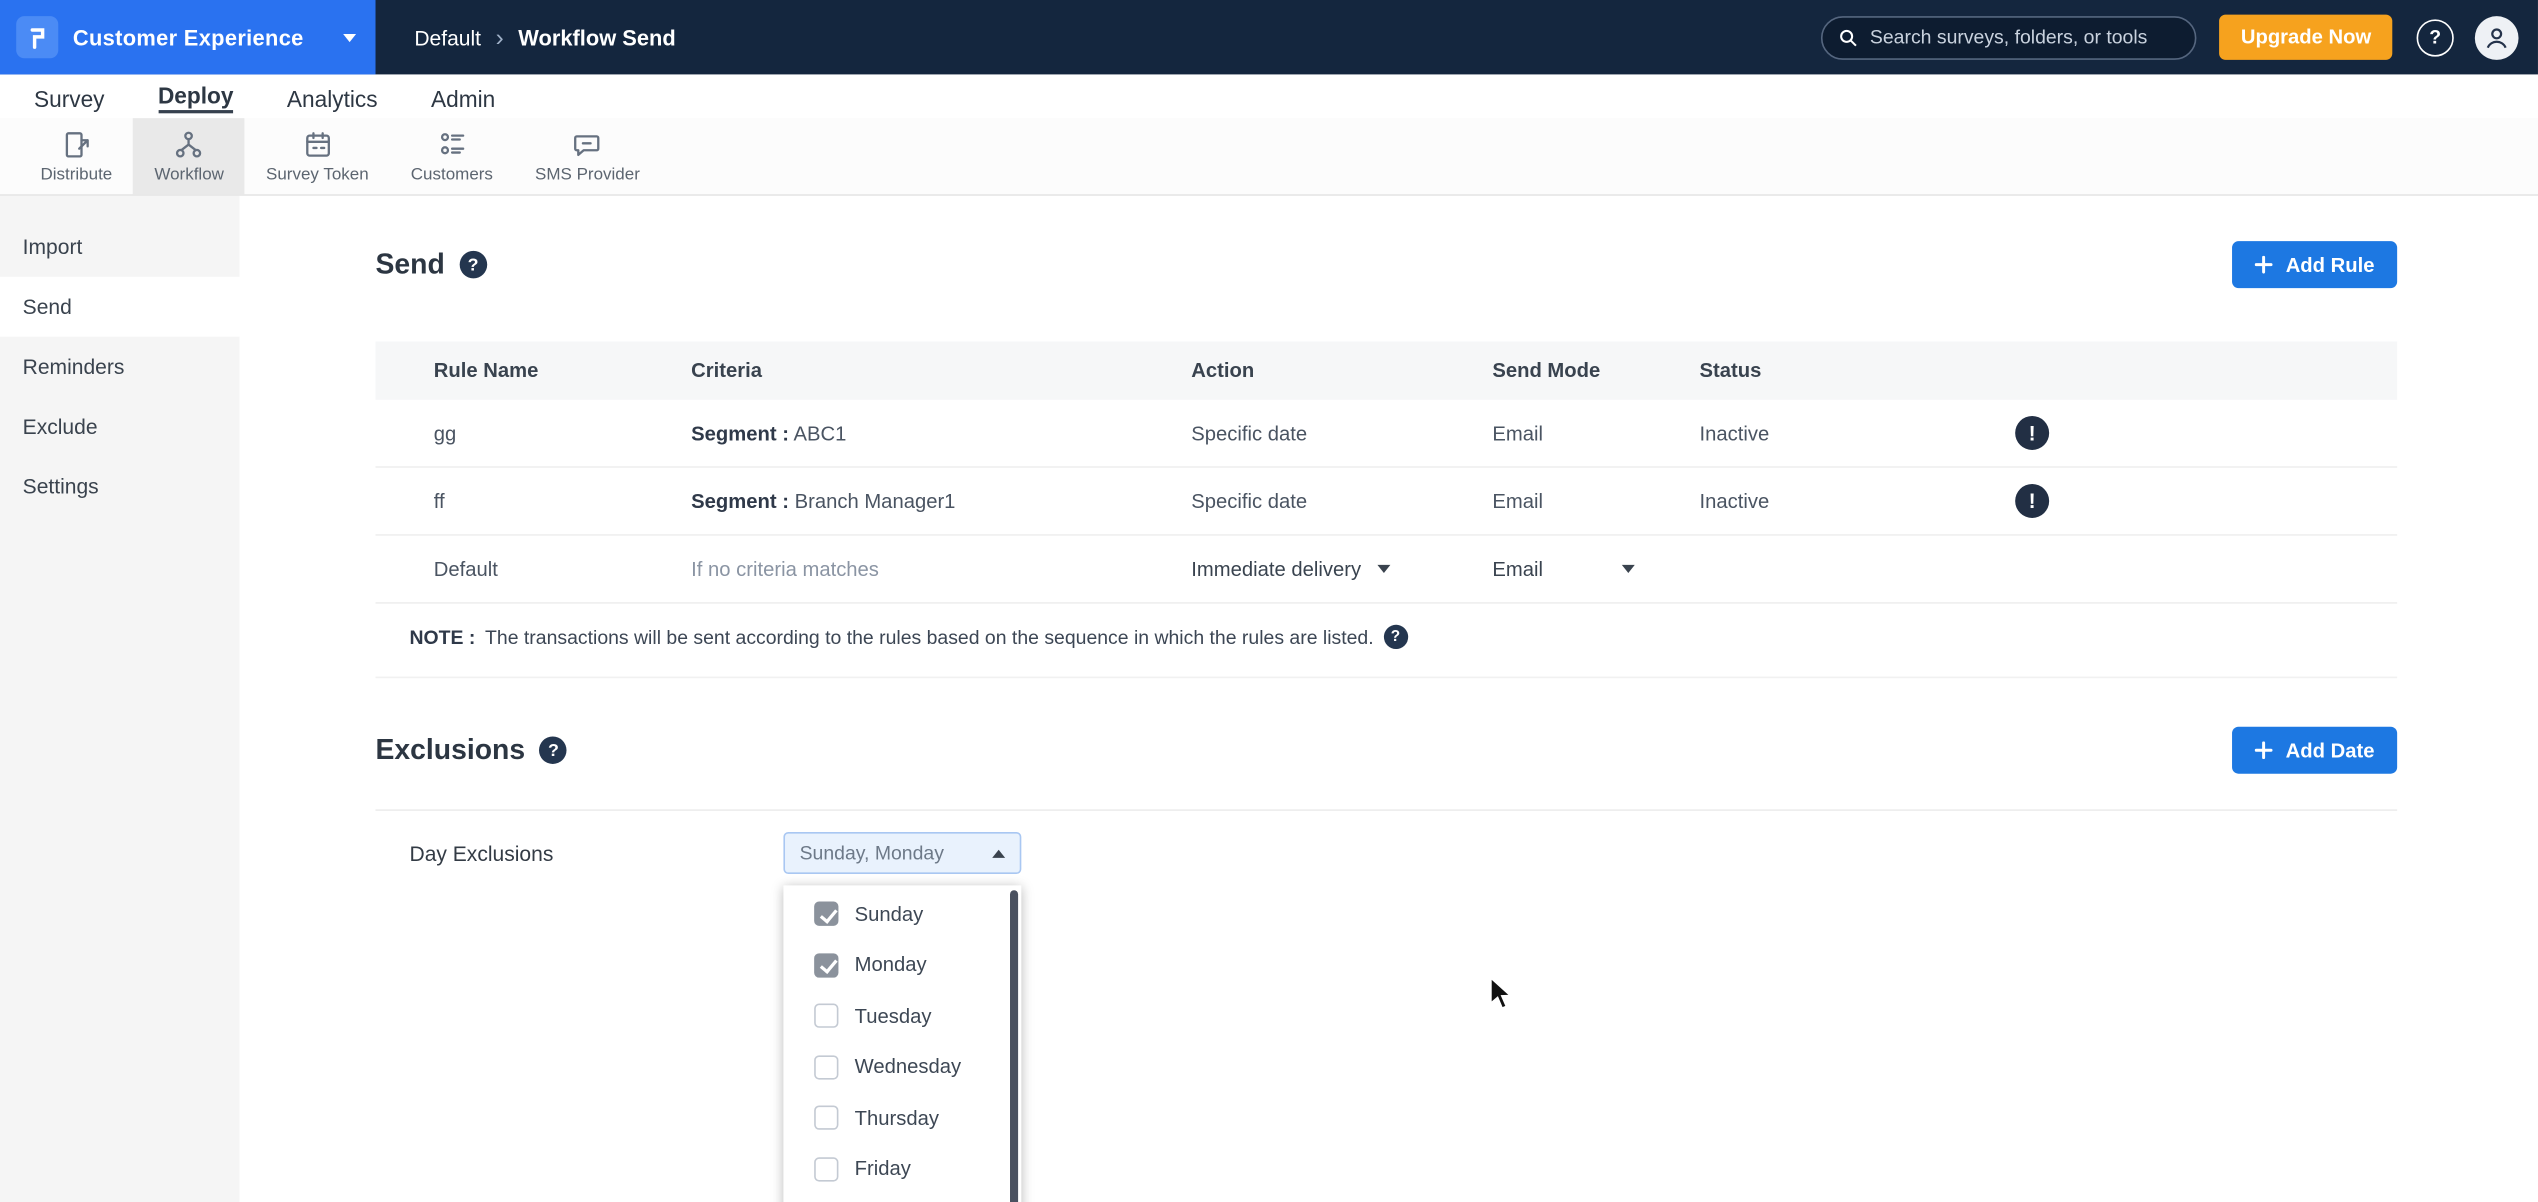 Image resolution: width=2538 pixels, height=1202 pixels. Describe the element at coordinates (882, 1169) in the screenshot. I see `day-option-label: Friday` at that location.